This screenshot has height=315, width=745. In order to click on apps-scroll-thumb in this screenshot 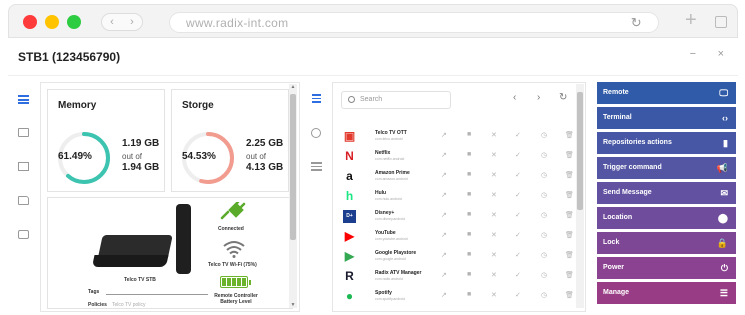, I will do `click(580, 151)`.